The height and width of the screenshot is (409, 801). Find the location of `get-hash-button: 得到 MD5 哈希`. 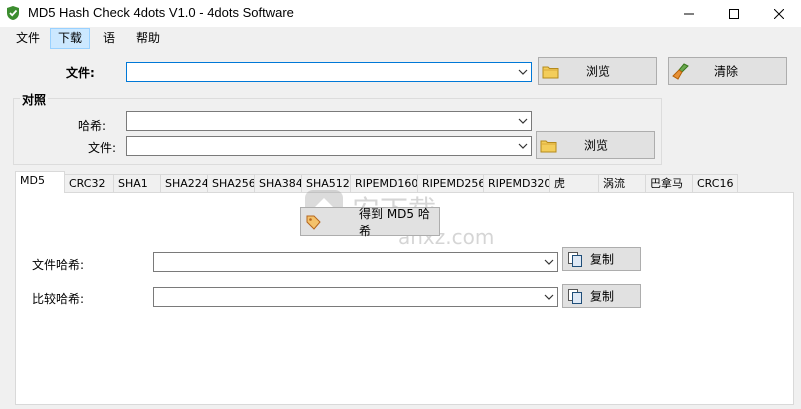

get-hash-button: 得到 MD5 哈希 is located at coordinates (370, 222).